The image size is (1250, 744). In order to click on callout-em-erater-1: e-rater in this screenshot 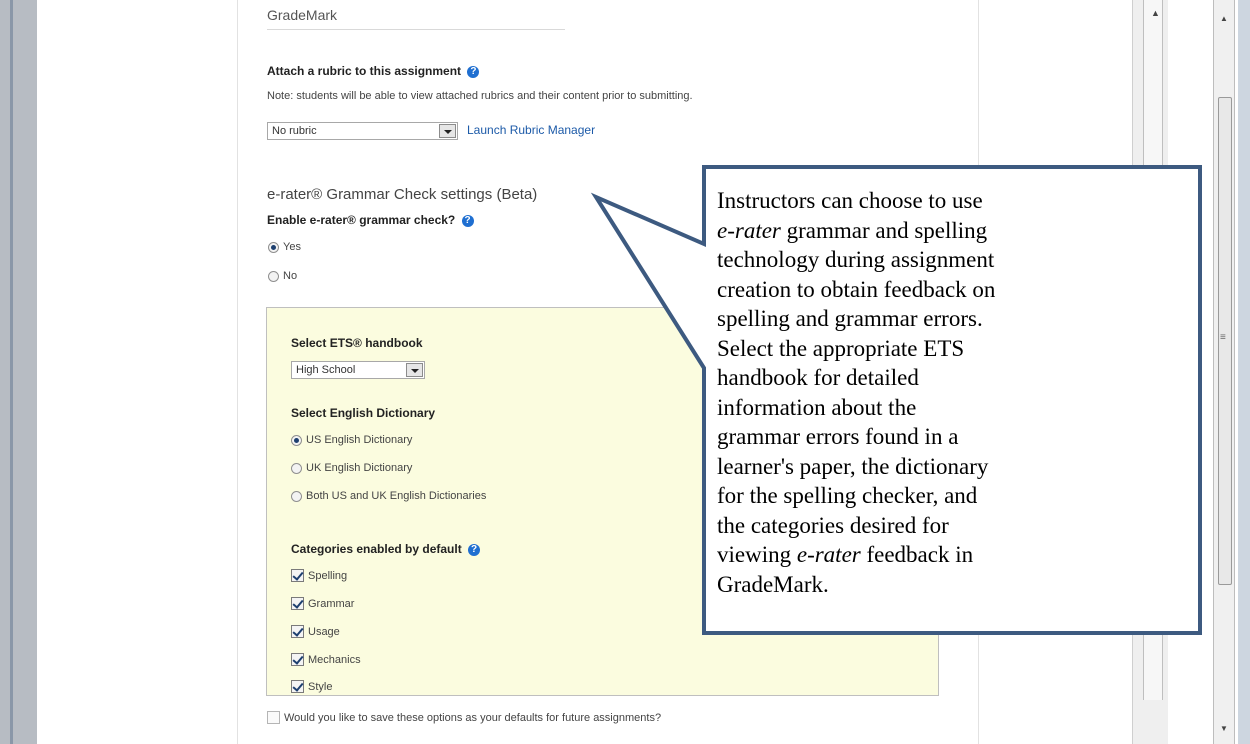, I will do `click(749, 230)`.